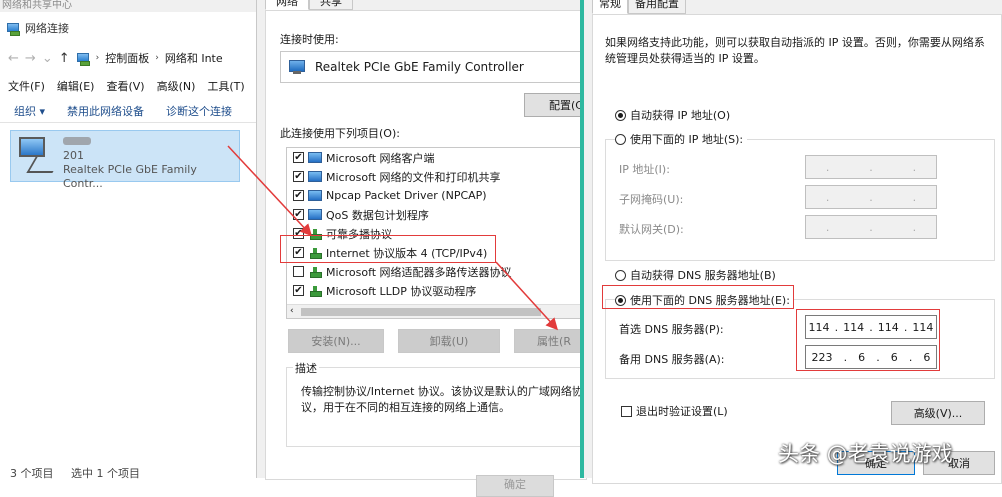  Describe the element at coordinates (47, 58) in the screenshot. I see `chevron-down-icon: ⌄` at that location.